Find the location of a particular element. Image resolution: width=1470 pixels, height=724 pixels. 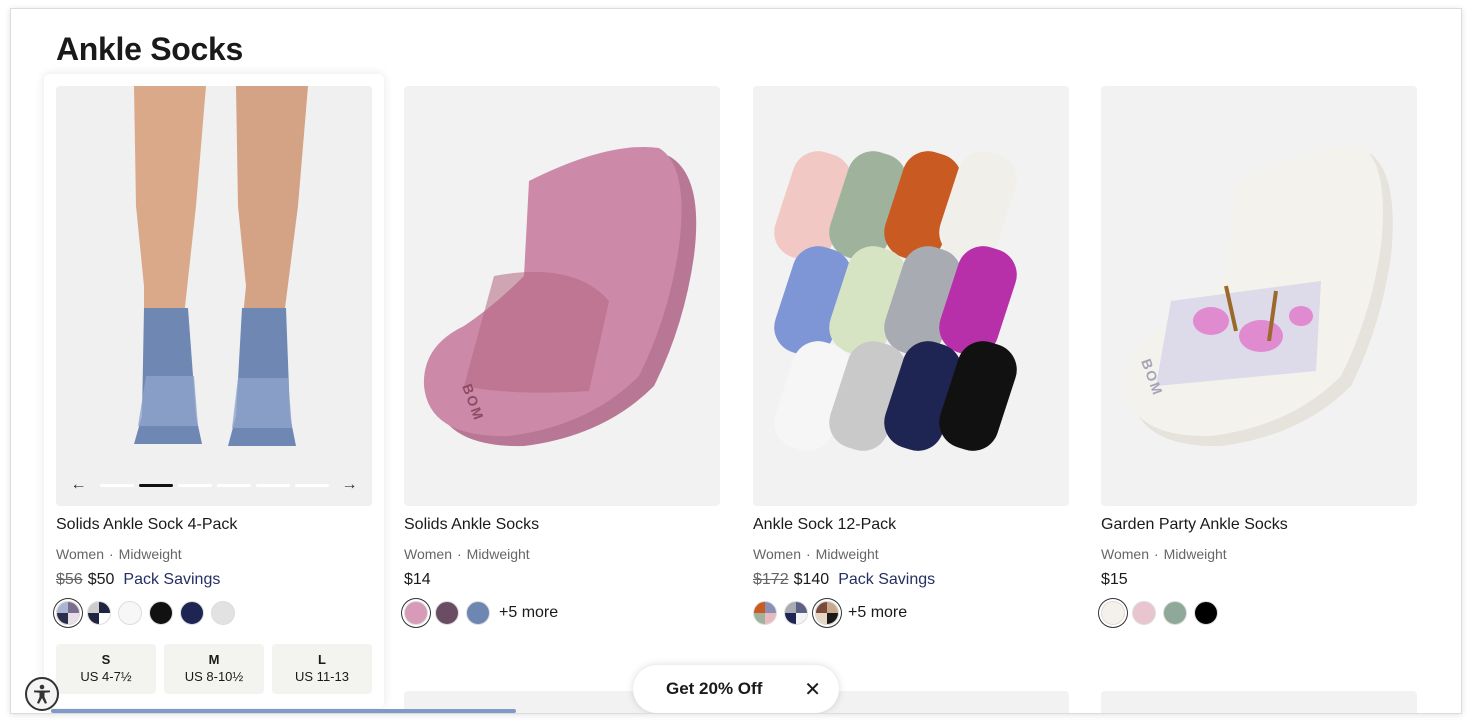

current-price: $50 is located at coordinates (101, 579).